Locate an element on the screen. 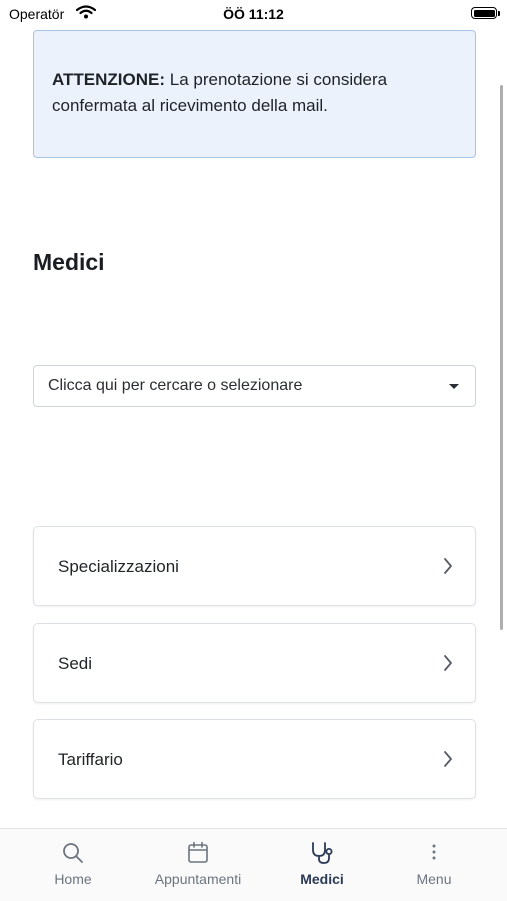 The height and width of the screenshot is (901, 507). scrollbar is located at coordinates (501, 357).